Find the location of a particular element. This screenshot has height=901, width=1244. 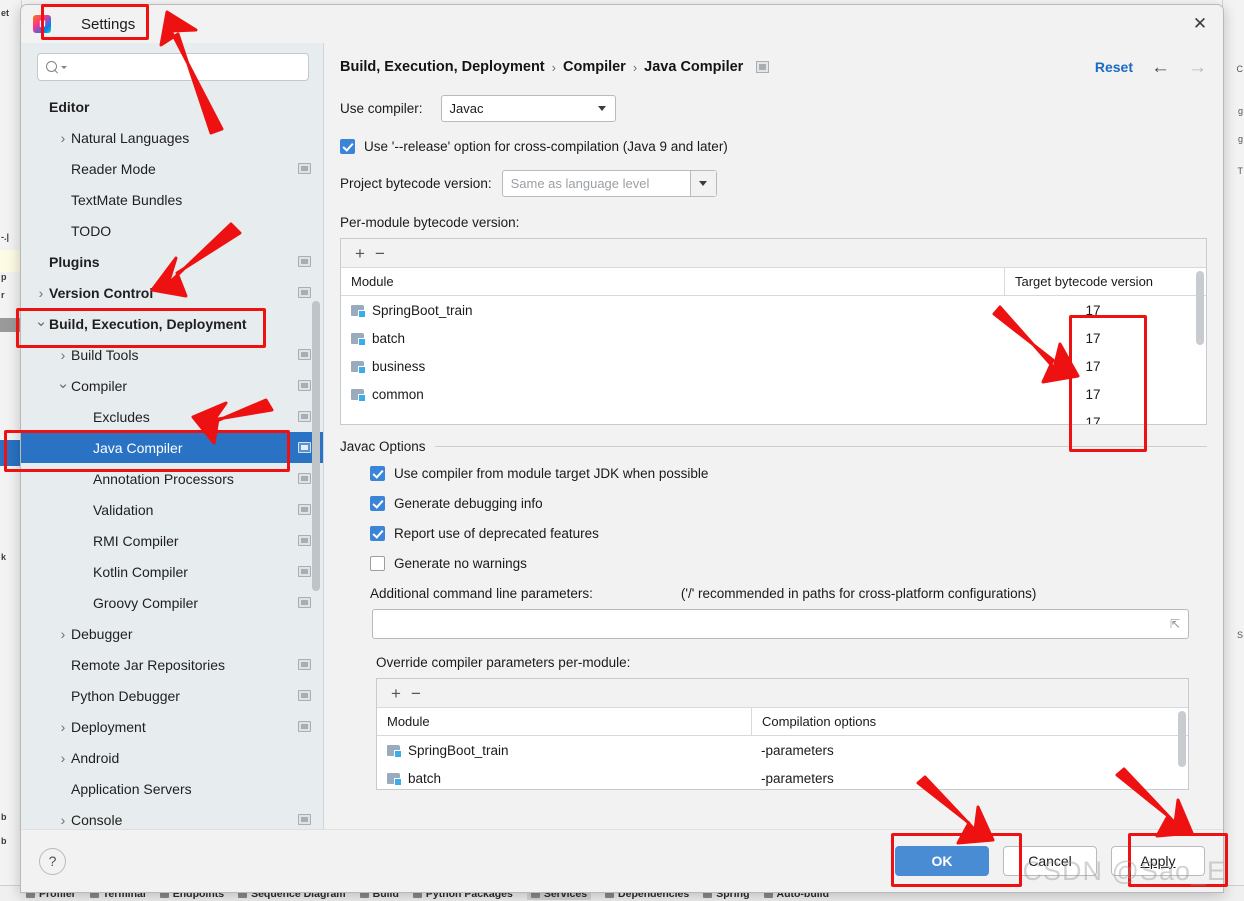

arrow-right-icon: → is located at coordinates (1197, 67).